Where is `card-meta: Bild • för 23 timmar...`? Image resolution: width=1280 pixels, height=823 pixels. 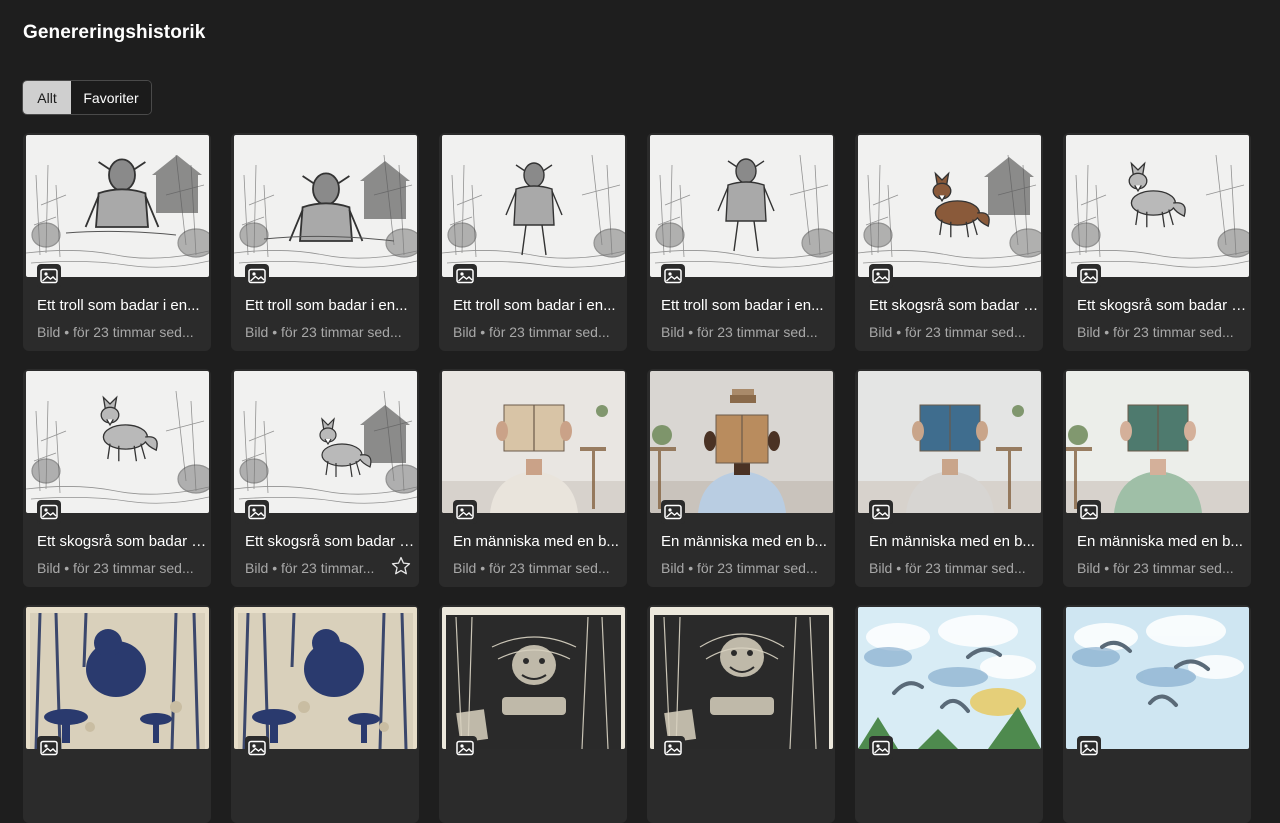 card-meta: Bild • för 23 timmar... is located at coordinates (310, 568).